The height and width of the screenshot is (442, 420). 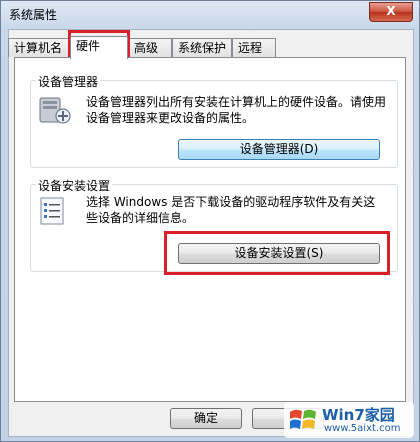 I want to click on watermark-url: www.5aixt.com, so click(x=362, y=428).